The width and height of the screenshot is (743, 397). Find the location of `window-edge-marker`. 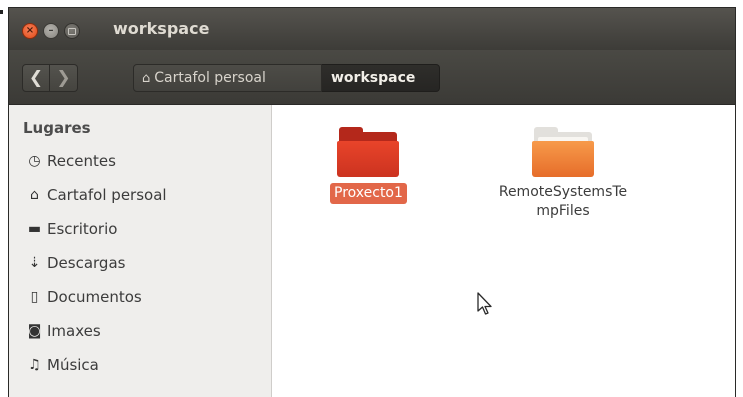

window-edge-marker is located at coordinates (1, 12).